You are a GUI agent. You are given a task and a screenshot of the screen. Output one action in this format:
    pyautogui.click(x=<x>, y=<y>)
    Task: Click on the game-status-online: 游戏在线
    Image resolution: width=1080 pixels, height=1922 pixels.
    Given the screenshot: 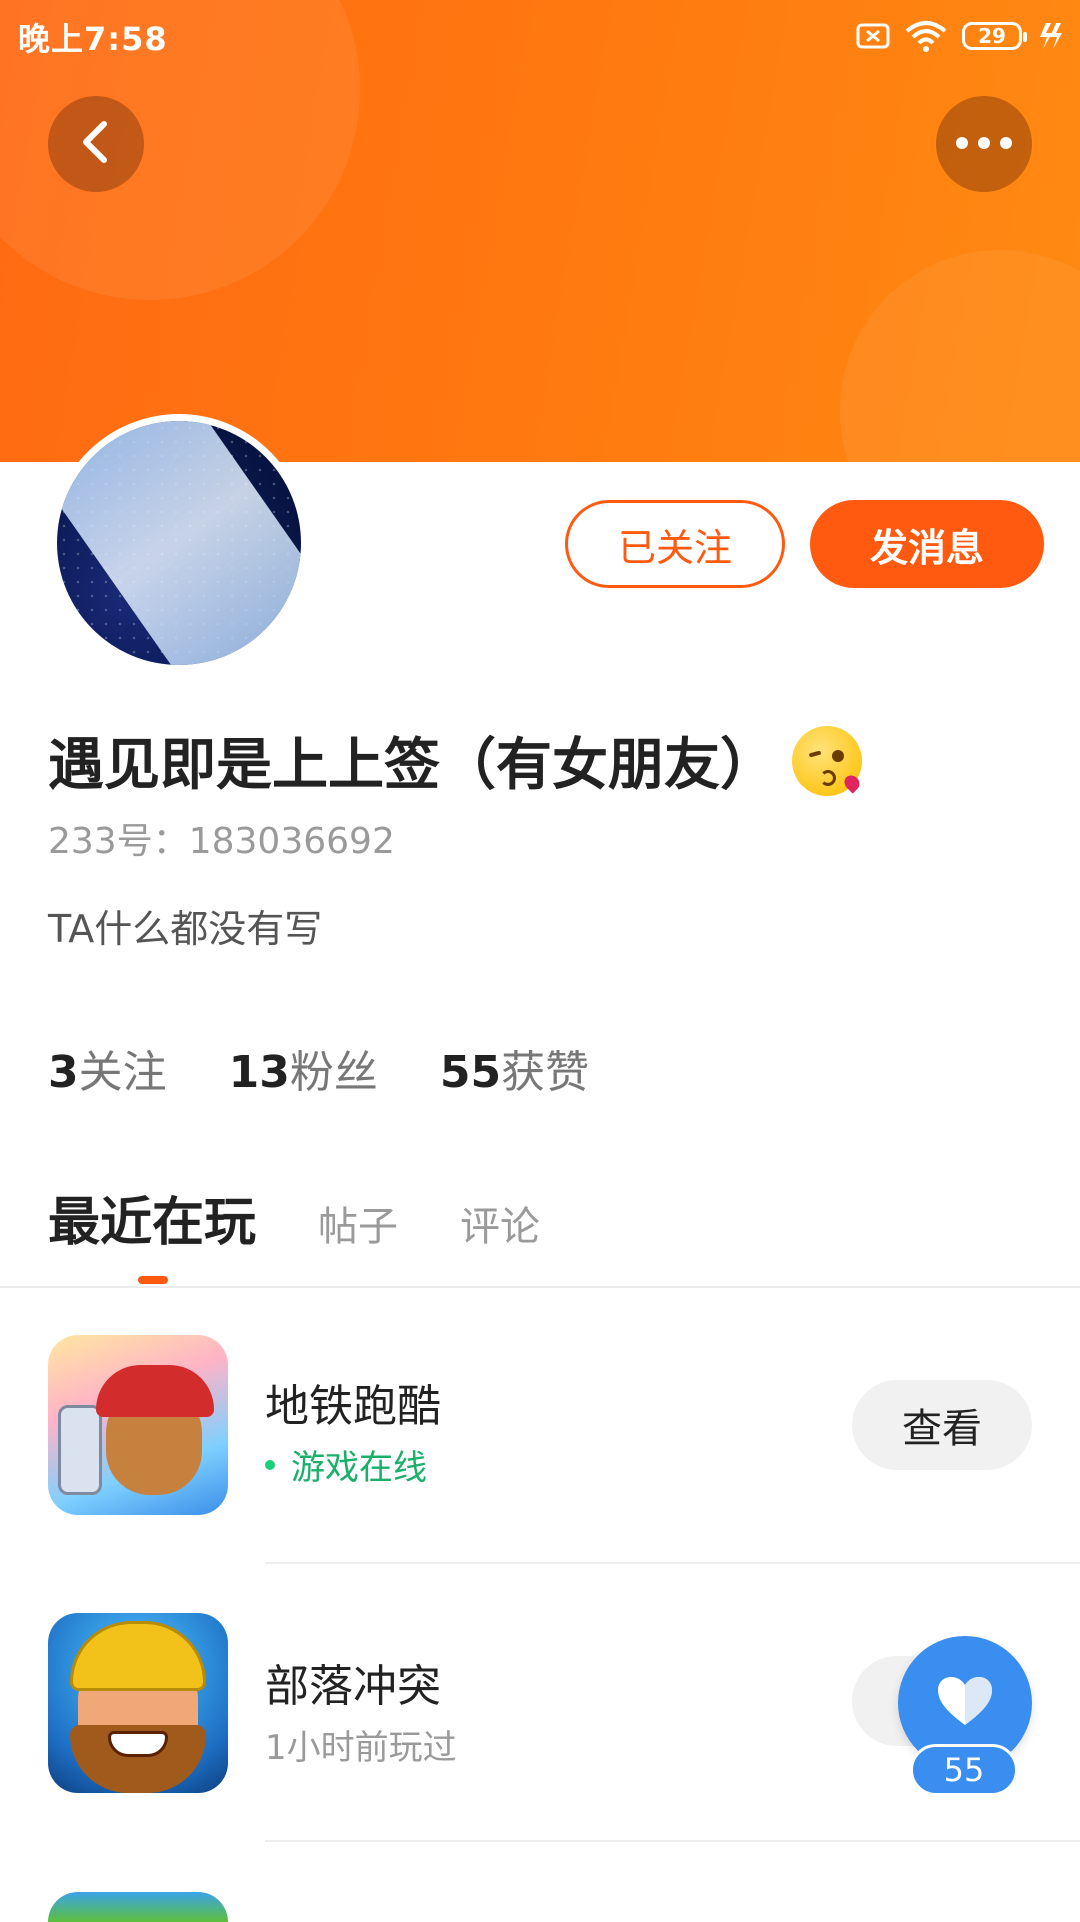 What is the action you would take?
    pyautogui.click(x=346, y=1464)
    